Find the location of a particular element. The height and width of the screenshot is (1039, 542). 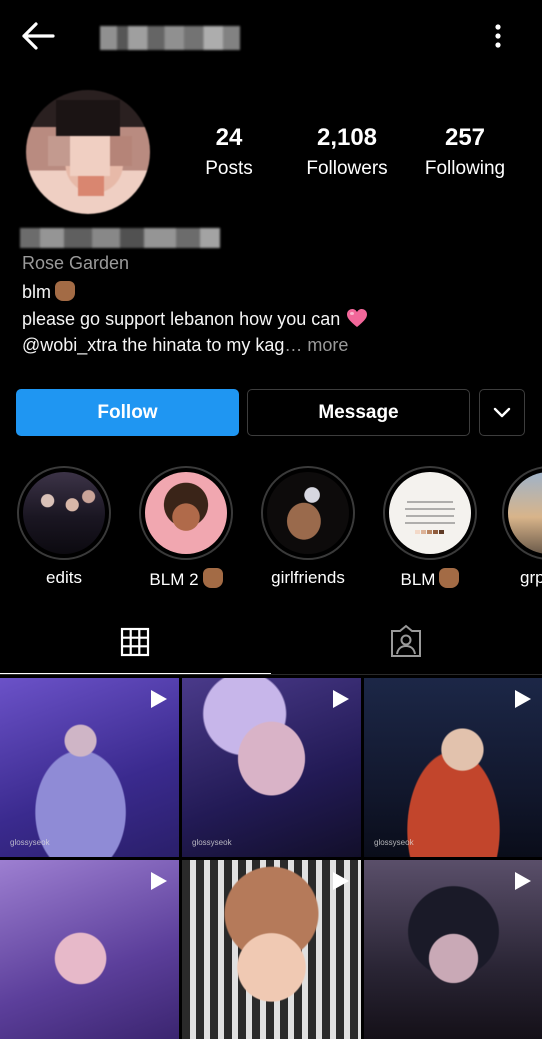

username-redacted is located at coordinates (170, 38).